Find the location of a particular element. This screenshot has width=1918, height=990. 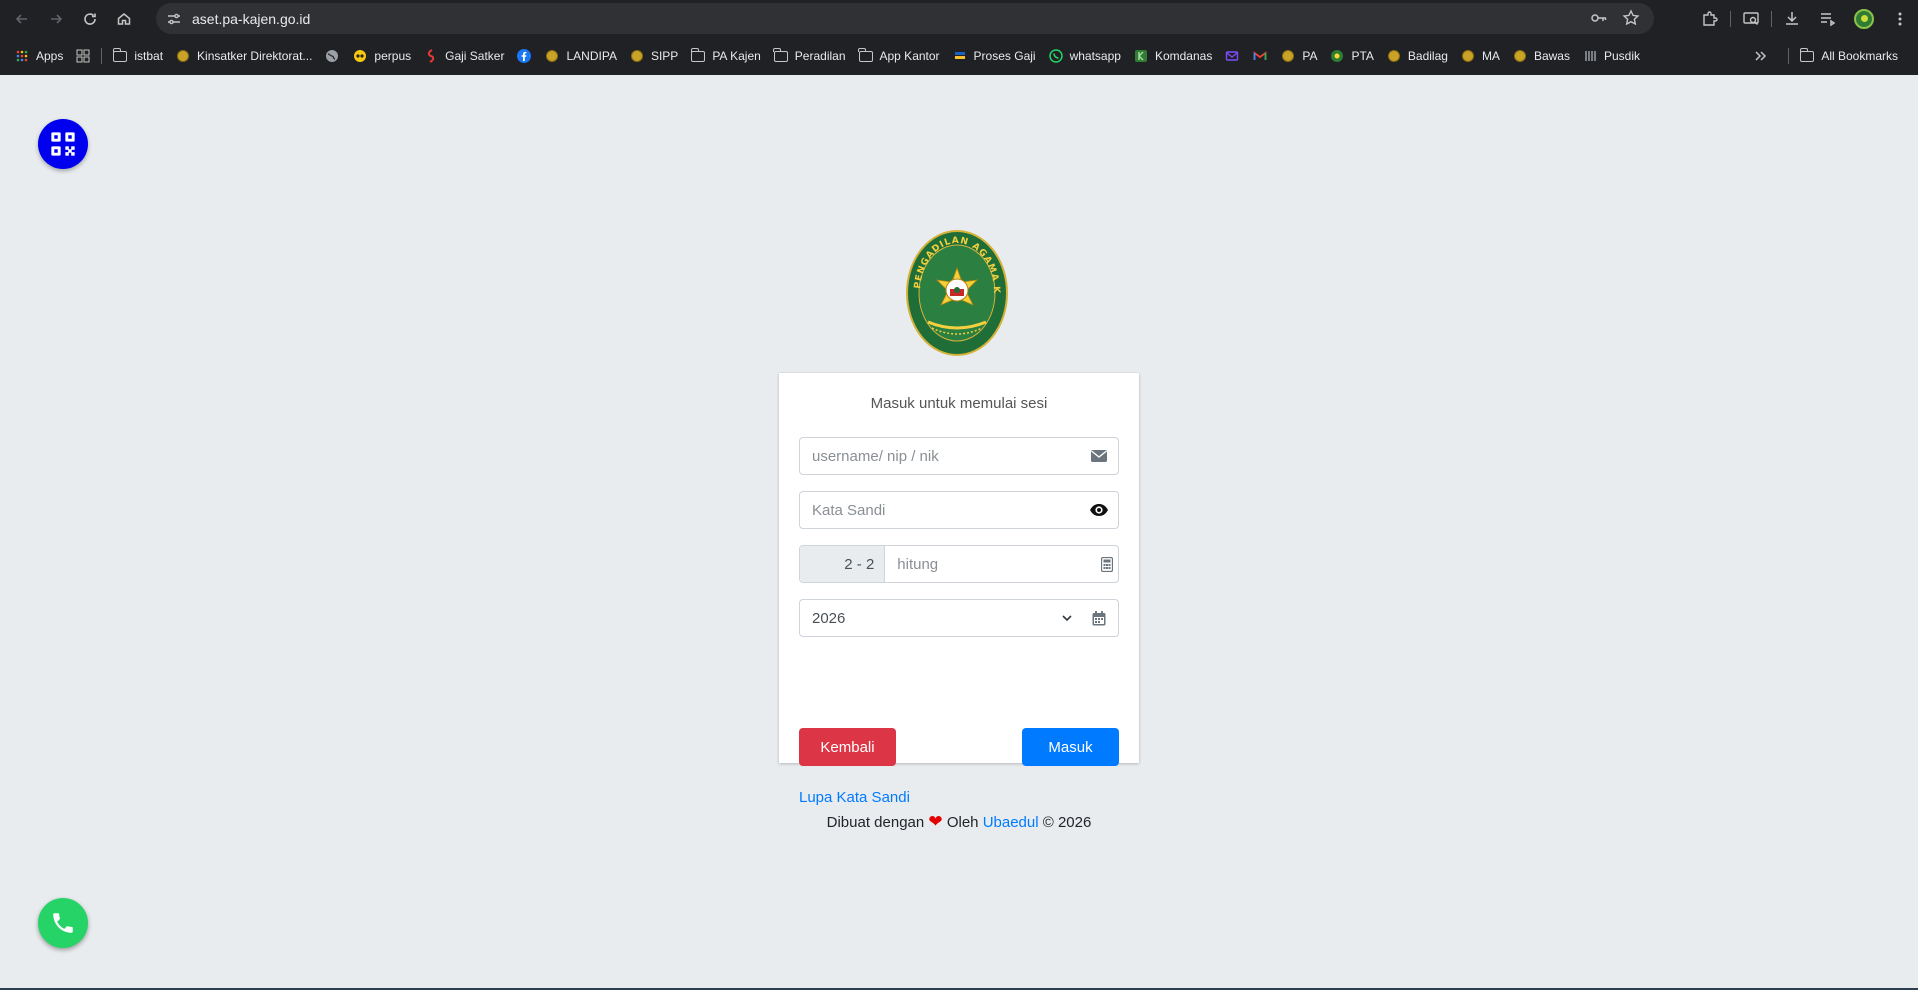

bookmark-proses-gaji: Proses Gaji is located at coordinates (994, 56).